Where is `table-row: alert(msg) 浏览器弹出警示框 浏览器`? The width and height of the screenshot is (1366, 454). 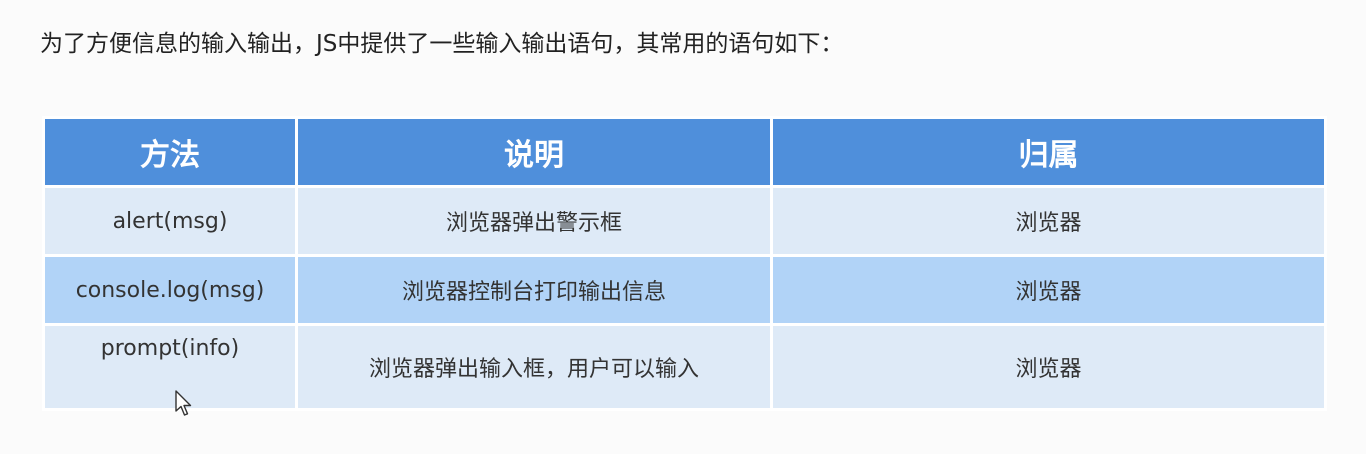 table-row: alert(msg) 浏览器弹出警示框 浏览器 is located at coordinates (684, 221).